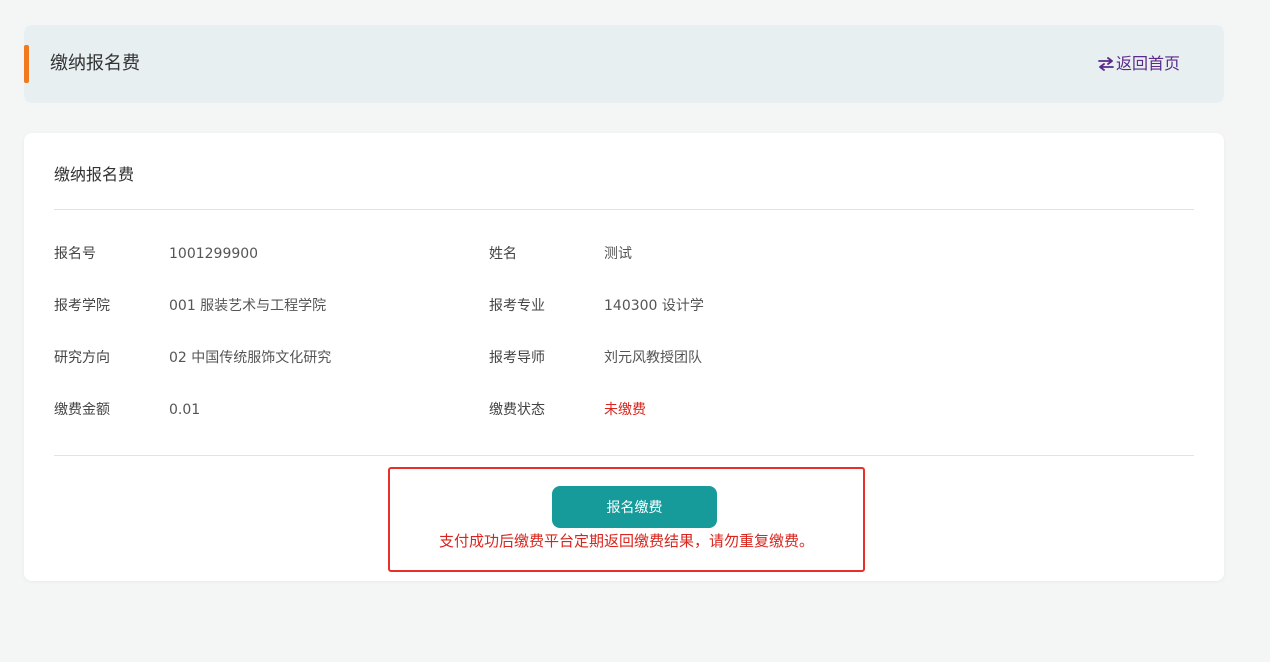  I want to click on research-direction-value: 02 中国传统服饰文化研究, so click(250, 358).